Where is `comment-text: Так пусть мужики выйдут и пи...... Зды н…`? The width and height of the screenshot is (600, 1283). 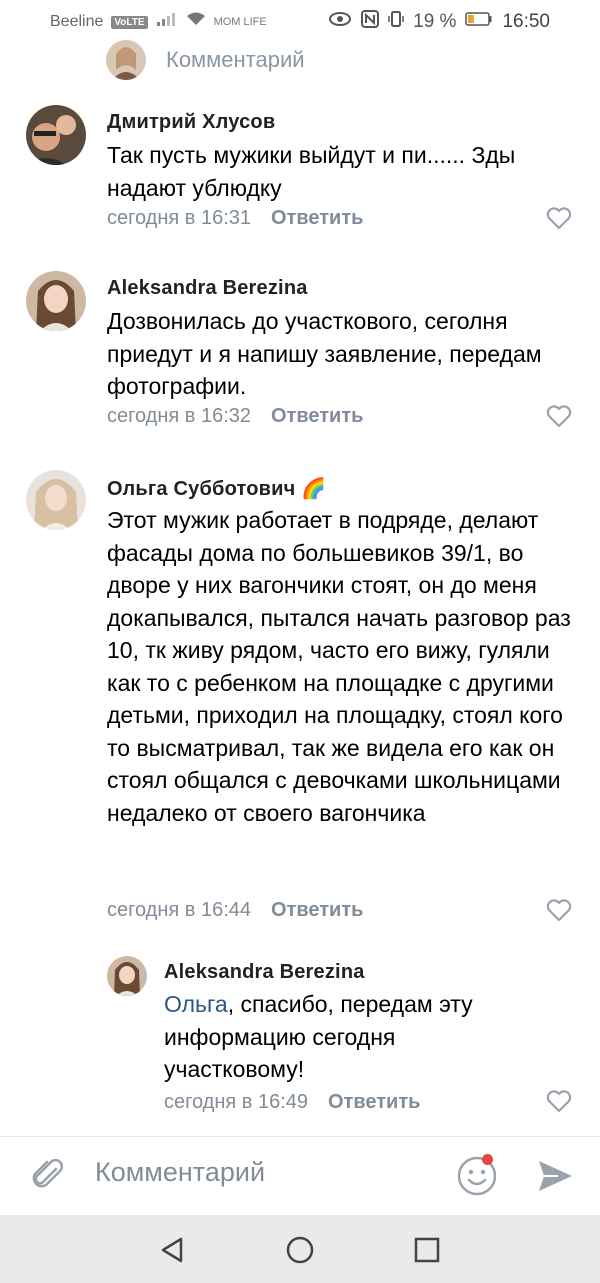
comment-text: Так пусть мужики выйдут и пи...... Зды н… is located at coordinates (311, 171).